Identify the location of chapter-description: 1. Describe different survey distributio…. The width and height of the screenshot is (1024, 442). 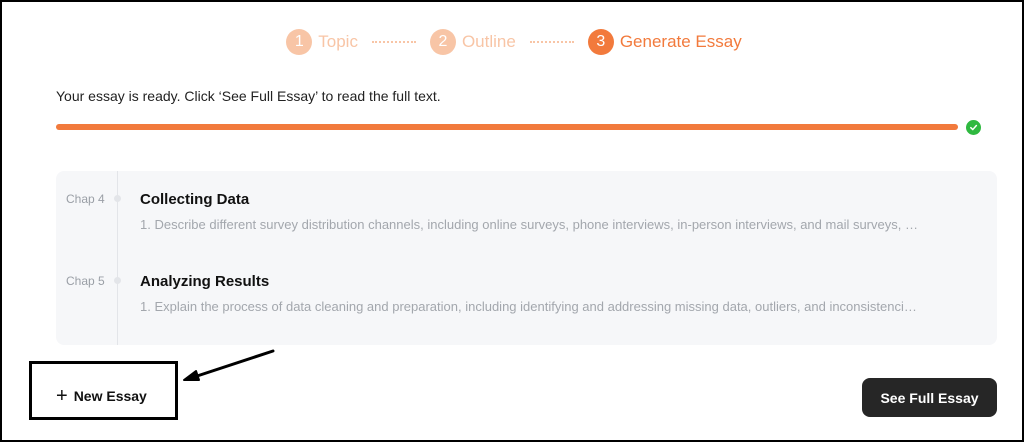
(529, 224).